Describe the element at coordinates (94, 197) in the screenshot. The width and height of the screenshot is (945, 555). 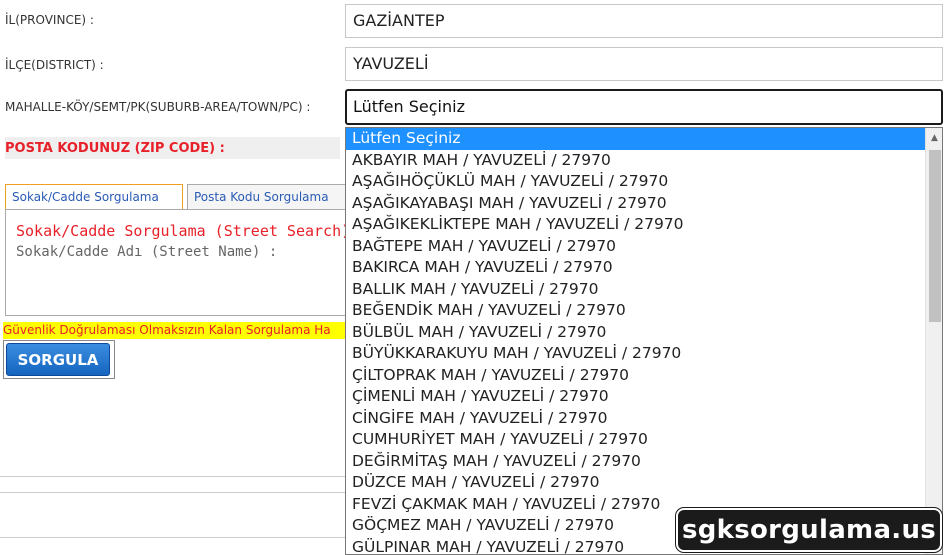
I see `tab-street-search: Sokak/Cadde Sorgulama` at that location.